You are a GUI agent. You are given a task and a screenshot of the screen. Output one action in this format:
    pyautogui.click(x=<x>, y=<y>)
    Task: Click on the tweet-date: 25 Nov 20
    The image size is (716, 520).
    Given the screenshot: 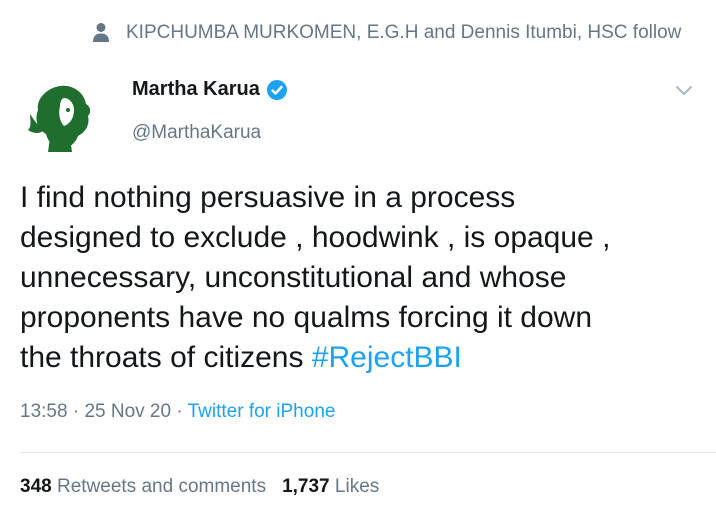 What is the action you would take?
    pyautogui.click(x=127, y=411)
    